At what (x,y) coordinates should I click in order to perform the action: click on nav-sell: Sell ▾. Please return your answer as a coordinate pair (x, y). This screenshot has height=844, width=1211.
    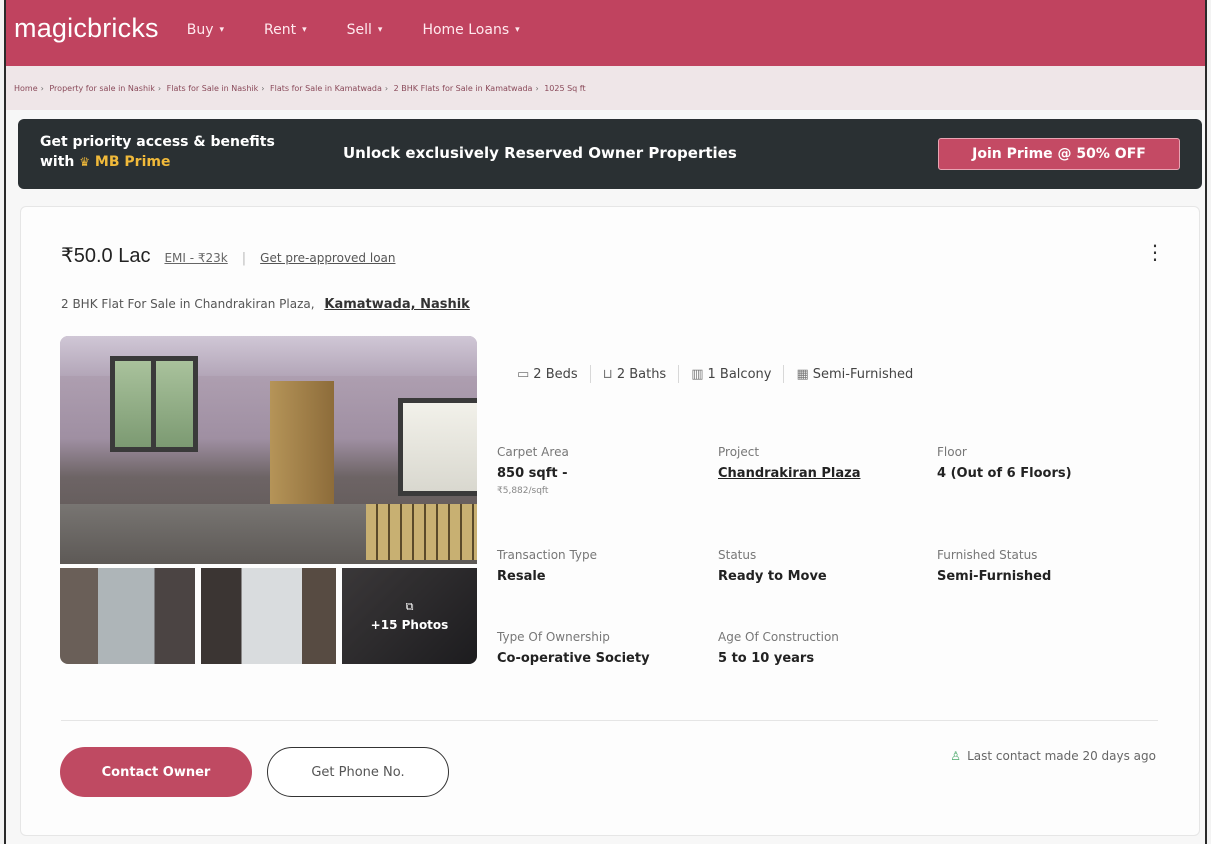
    Looking at the image, I should click on (365, 30).